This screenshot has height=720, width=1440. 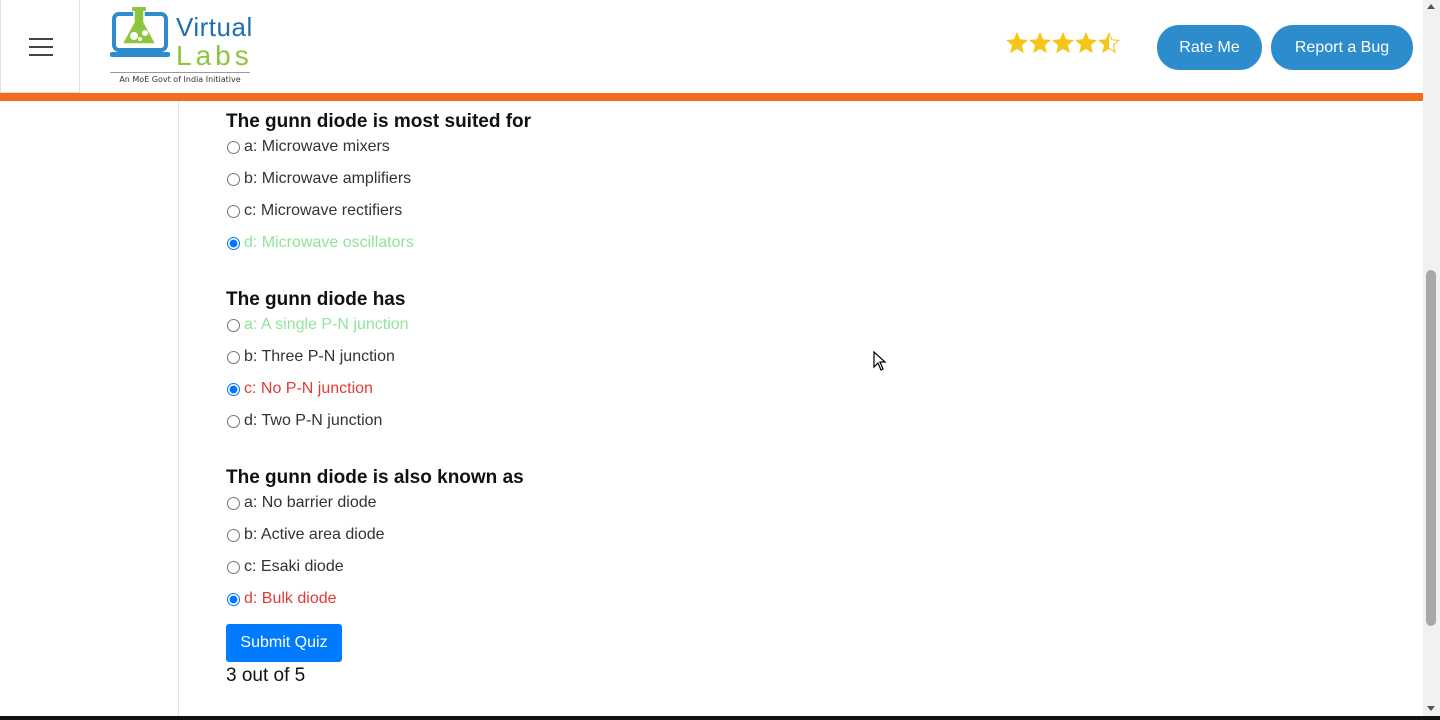 I want to click on answer-option: c: Esaki diode, so click(x=676, y=567).